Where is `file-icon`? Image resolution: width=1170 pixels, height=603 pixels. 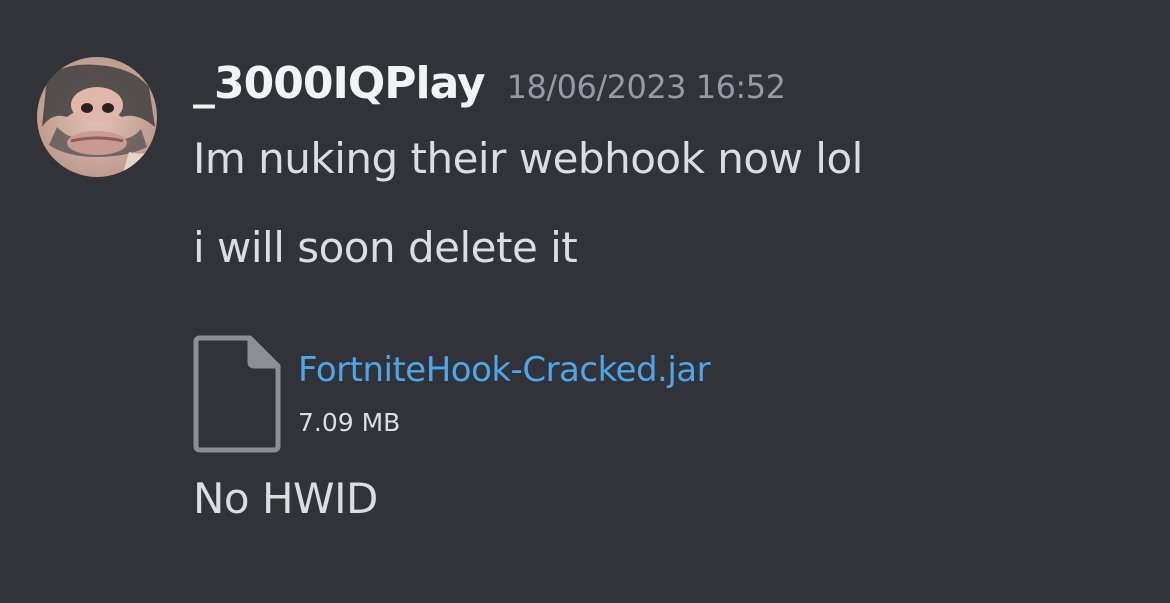
file-icon is located at coordinates (237, 394).